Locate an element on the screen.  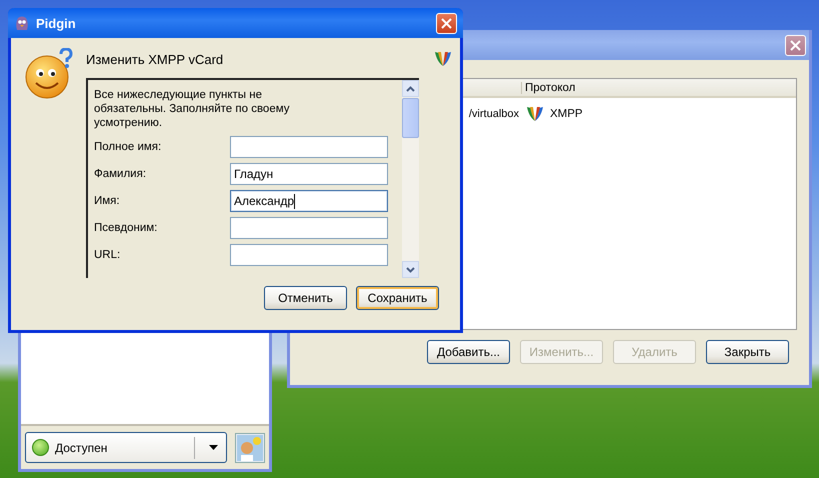
status-selector: Доступен is located at coordinates (126, 447).